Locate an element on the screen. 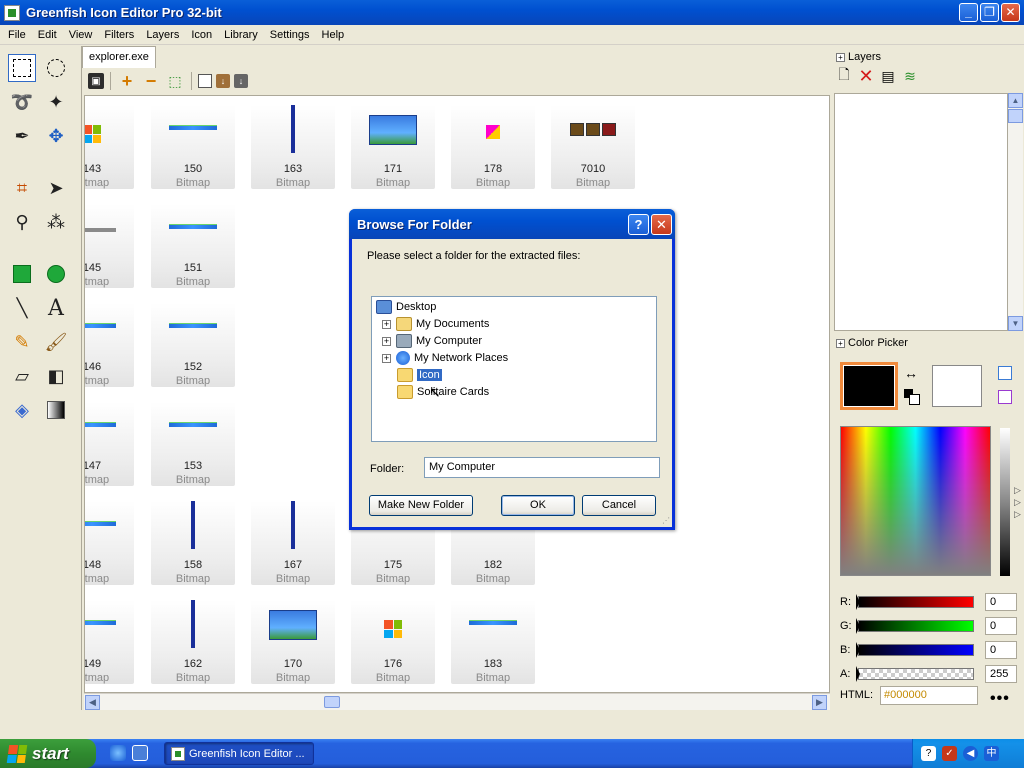 This screenshot has width=1024, height=768. remove-icon: − is located at coordinates (151, 81).